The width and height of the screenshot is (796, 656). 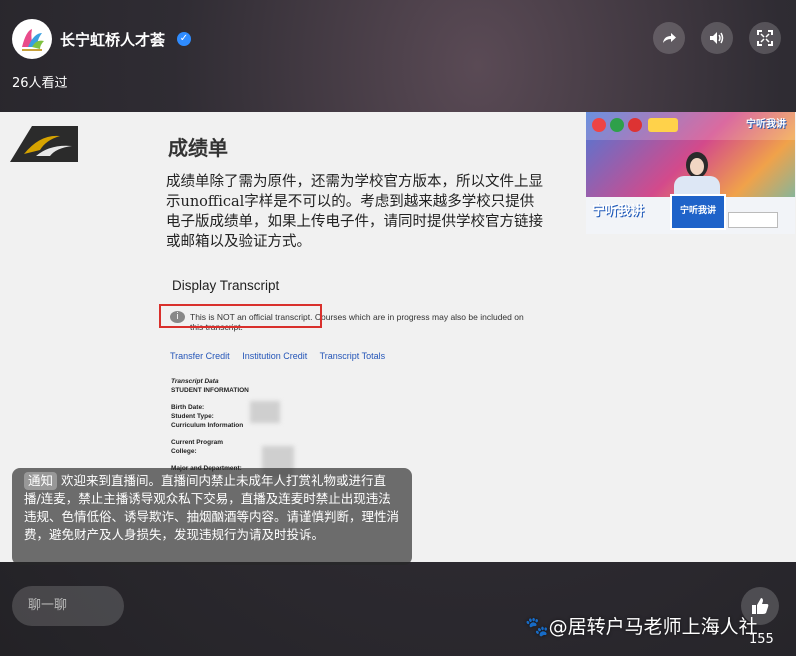 I want to click on curriculum-heading: Curriculum Information, so click(x=207, y=425).